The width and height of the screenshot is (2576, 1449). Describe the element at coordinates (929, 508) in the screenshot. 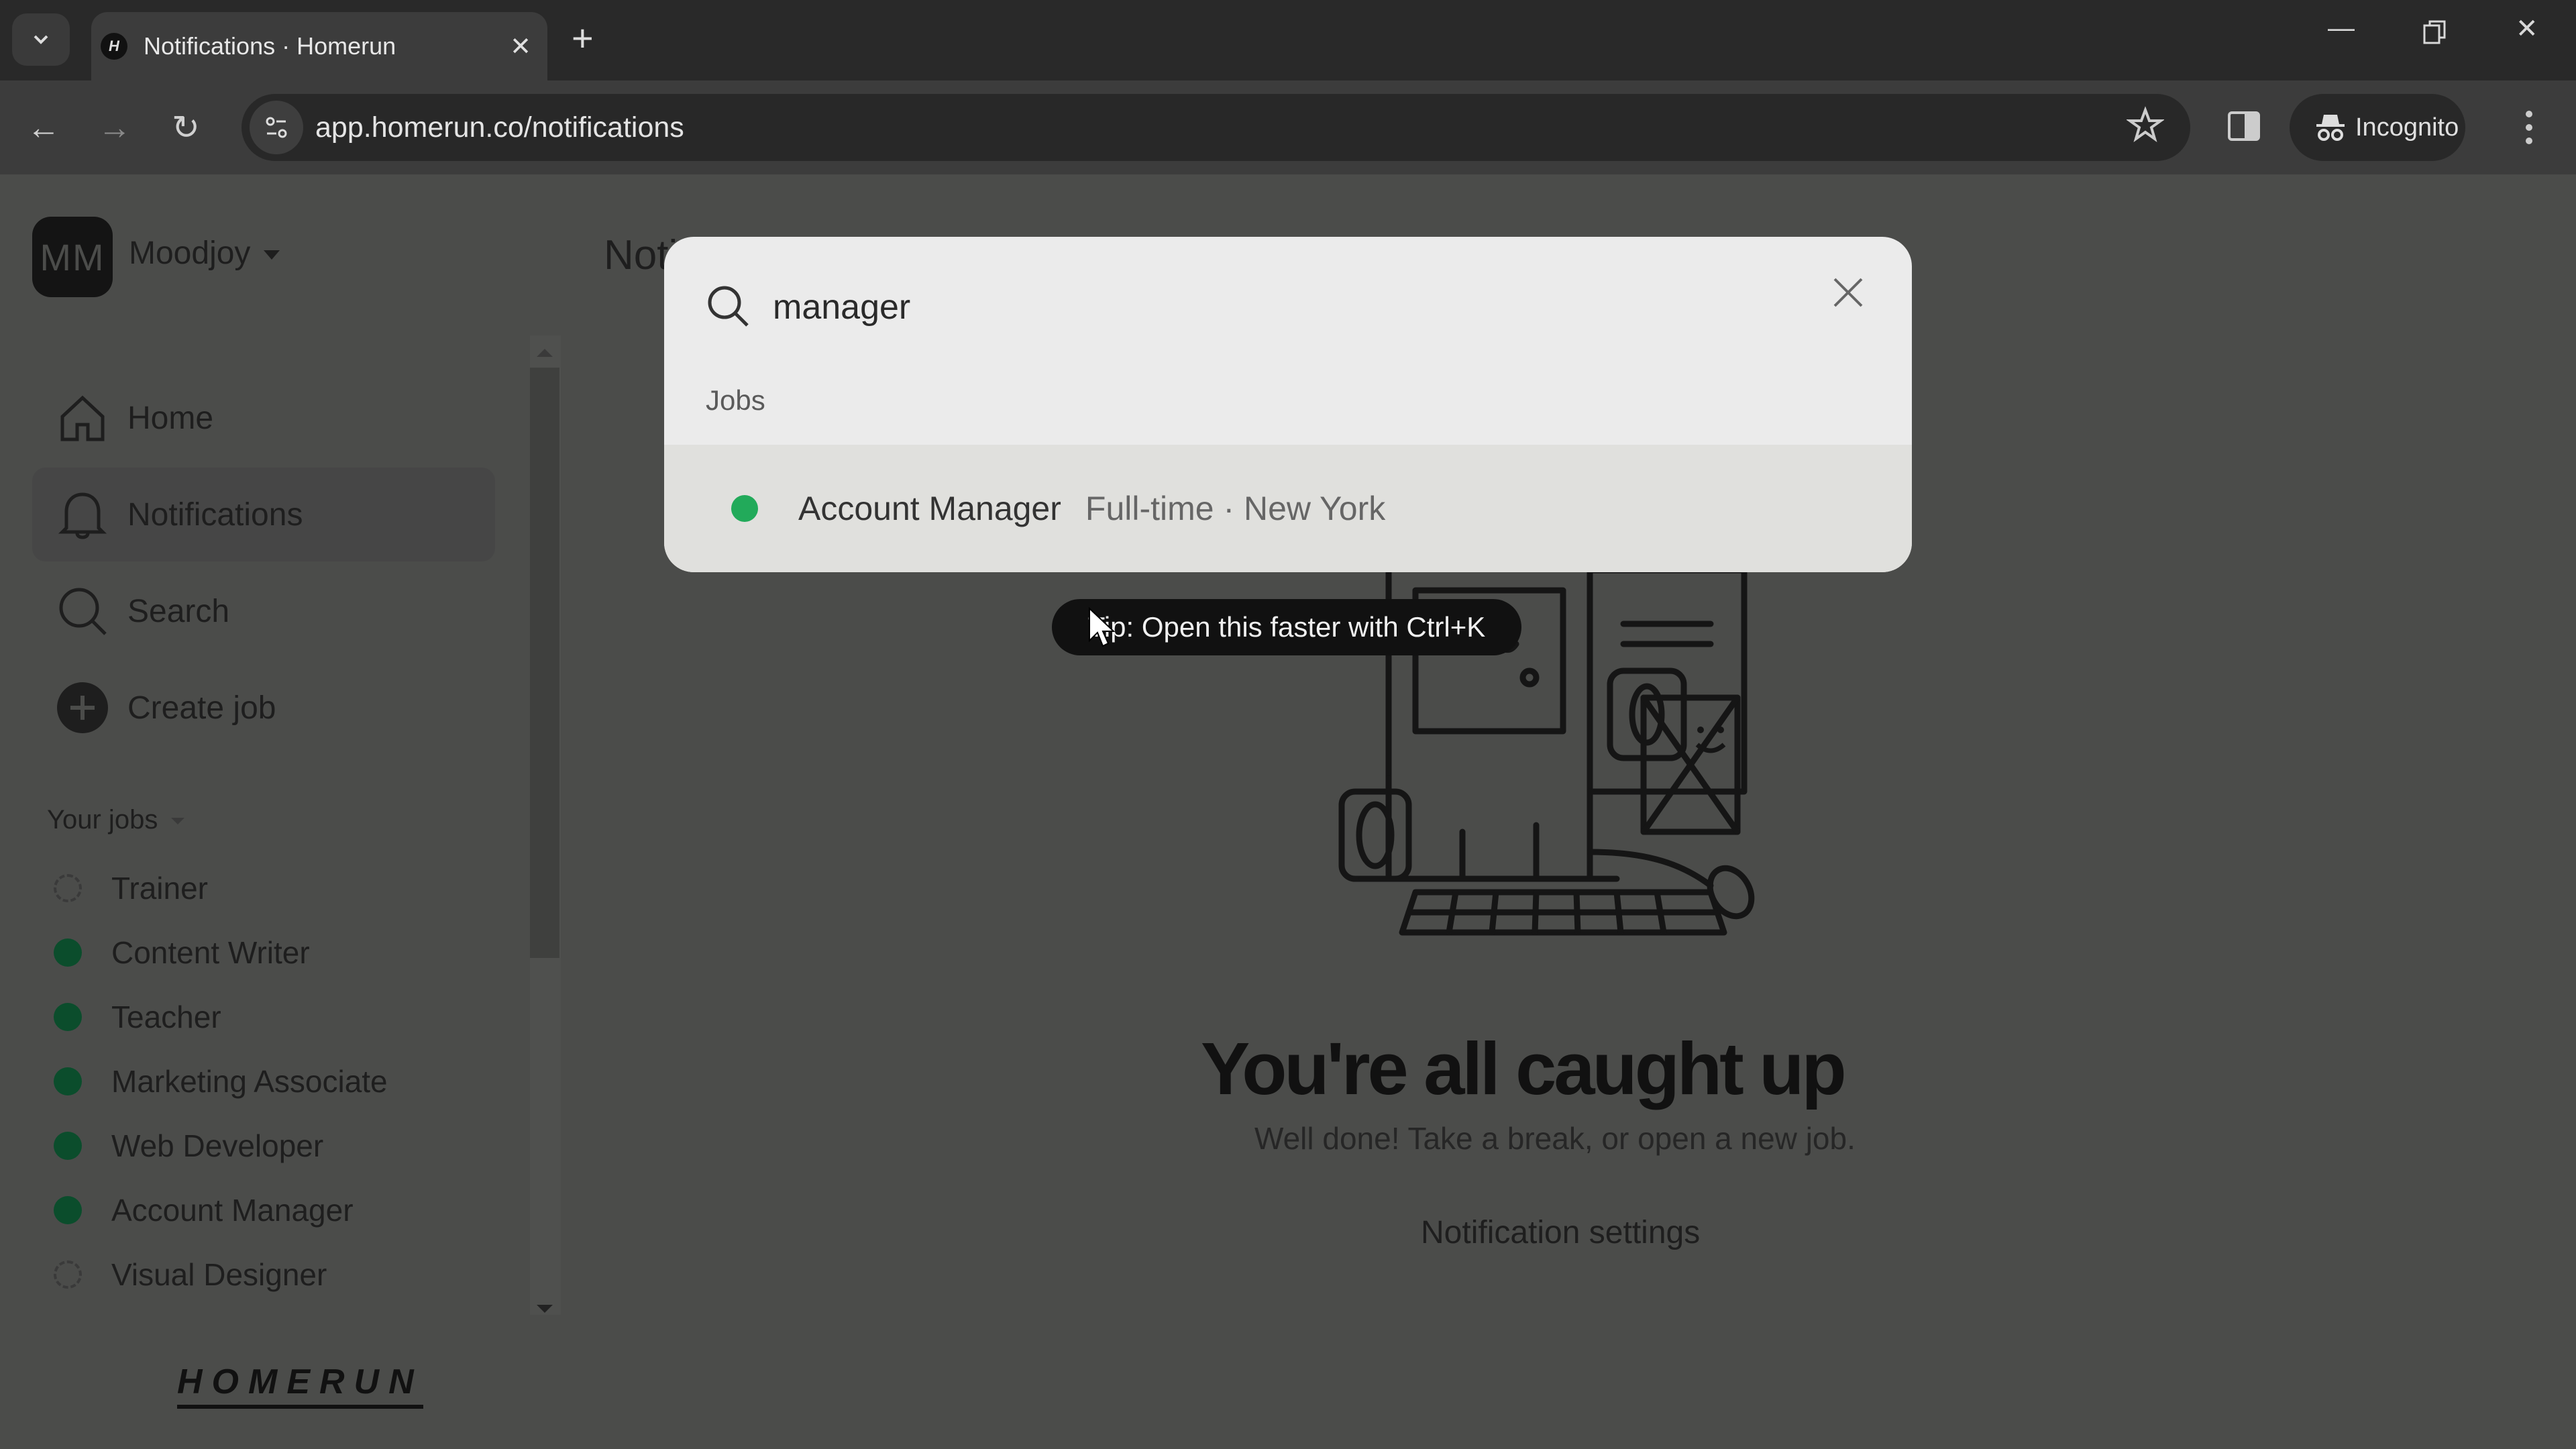

I see `result-job-name: Account Manager` at that location.